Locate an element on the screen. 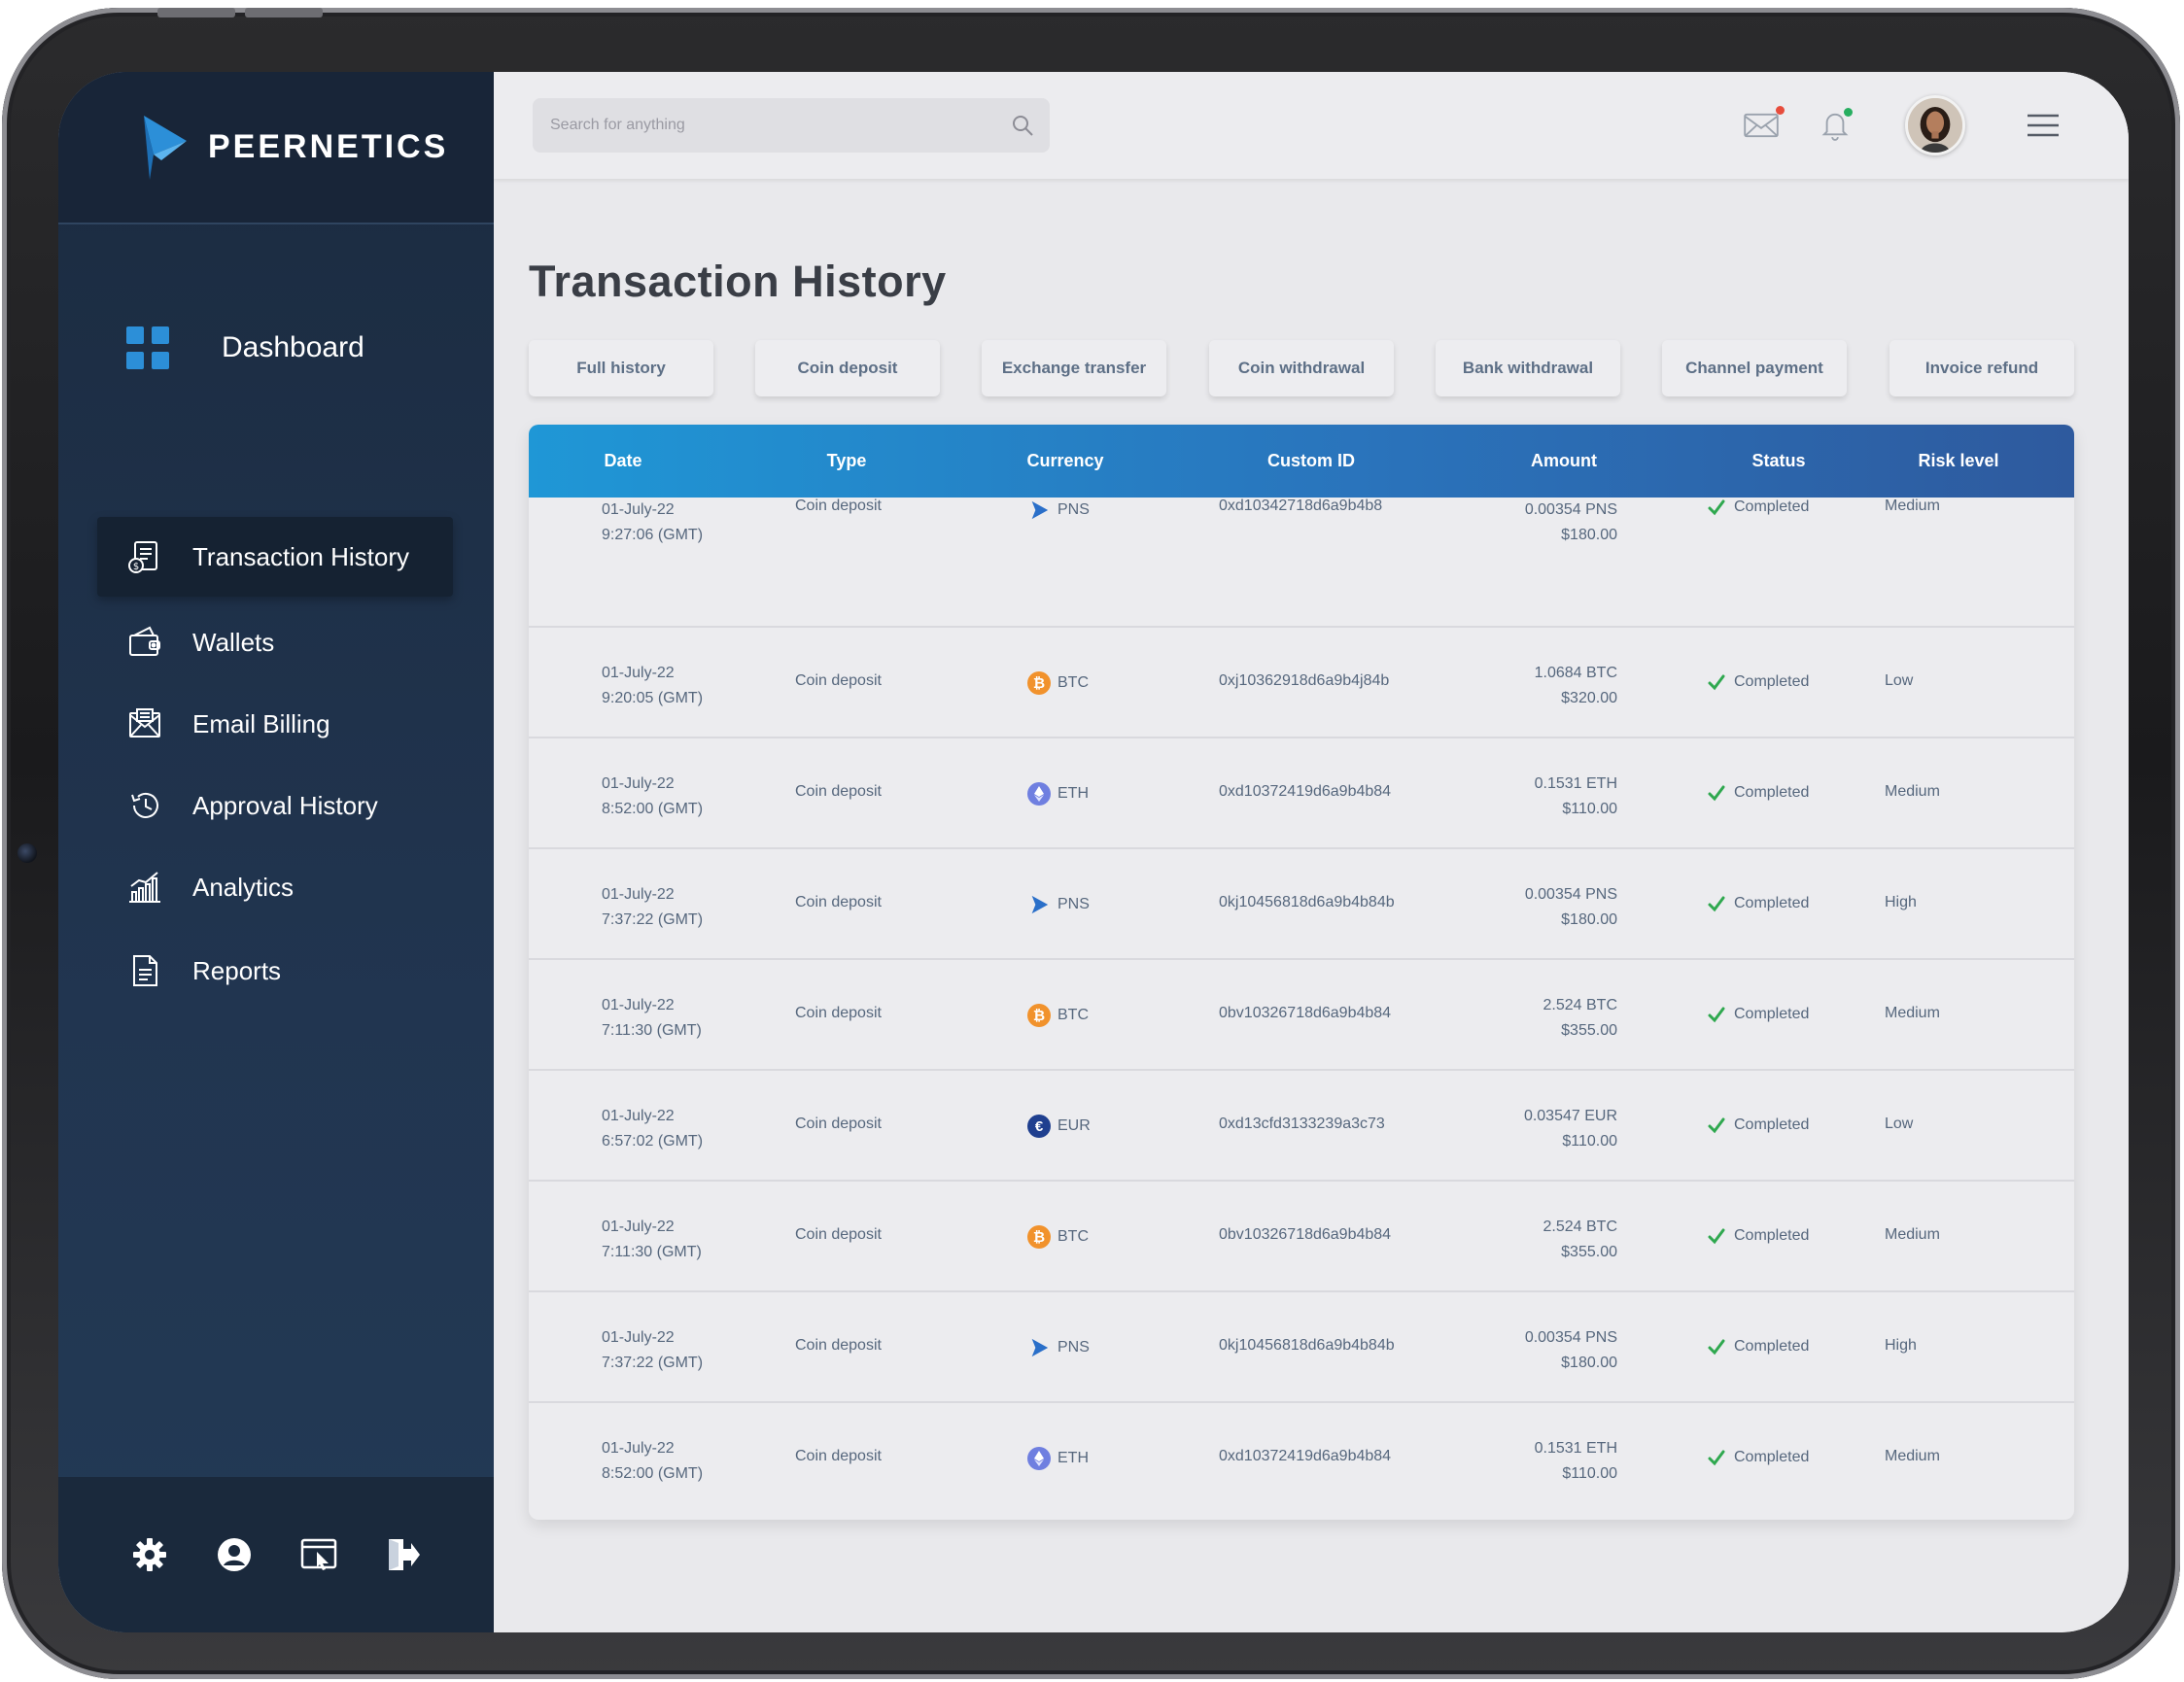  search-input is located at coordinates (791, 126).